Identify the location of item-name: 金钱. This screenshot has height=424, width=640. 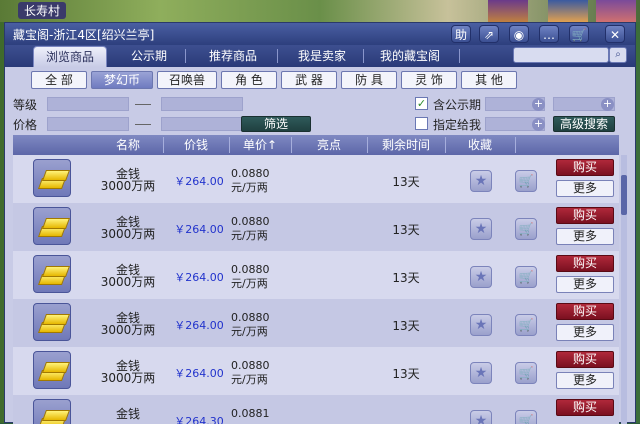
(127, 414).